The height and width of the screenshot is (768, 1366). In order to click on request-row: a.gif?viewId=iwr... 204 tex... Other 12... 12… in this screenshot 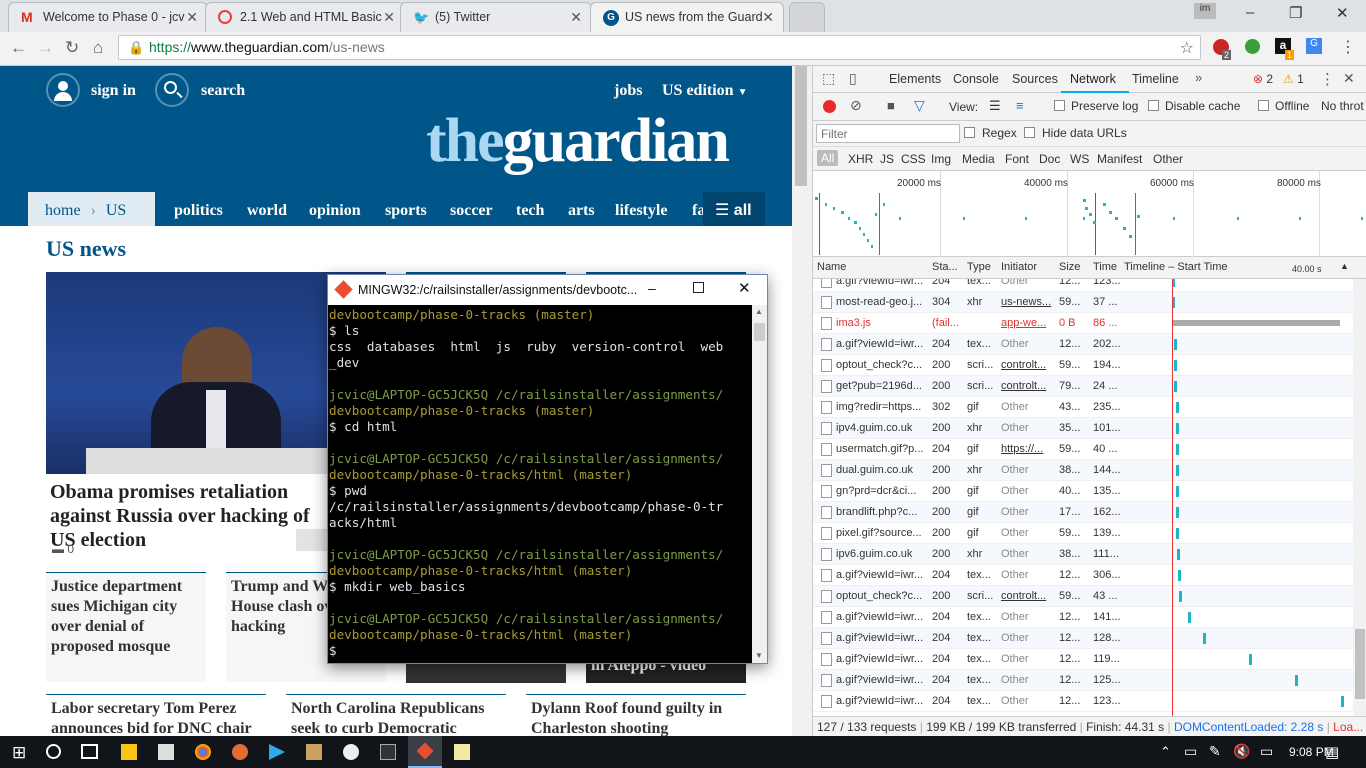, I will do `click(1083, 680)`.